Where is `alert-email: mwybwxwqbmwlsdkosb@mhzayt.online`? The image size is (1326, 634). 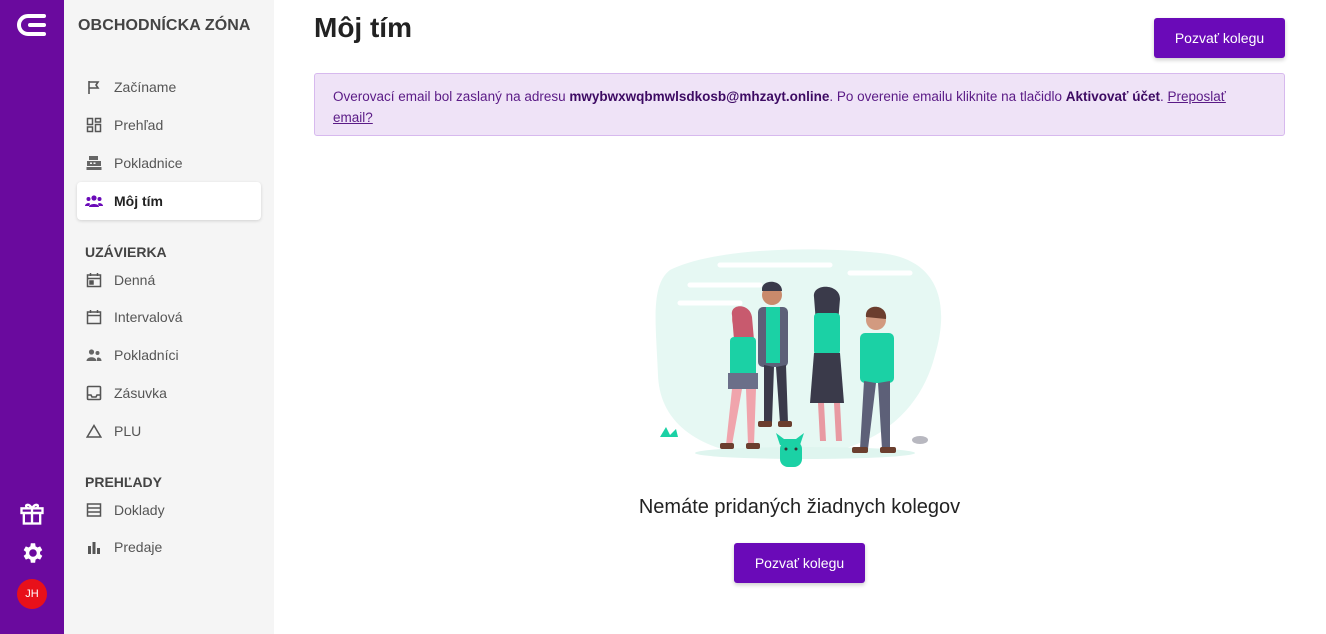
alert-email: mwybwxwqbmwlsdkosb@mhzayt.online is located at coordinates (699, 96).